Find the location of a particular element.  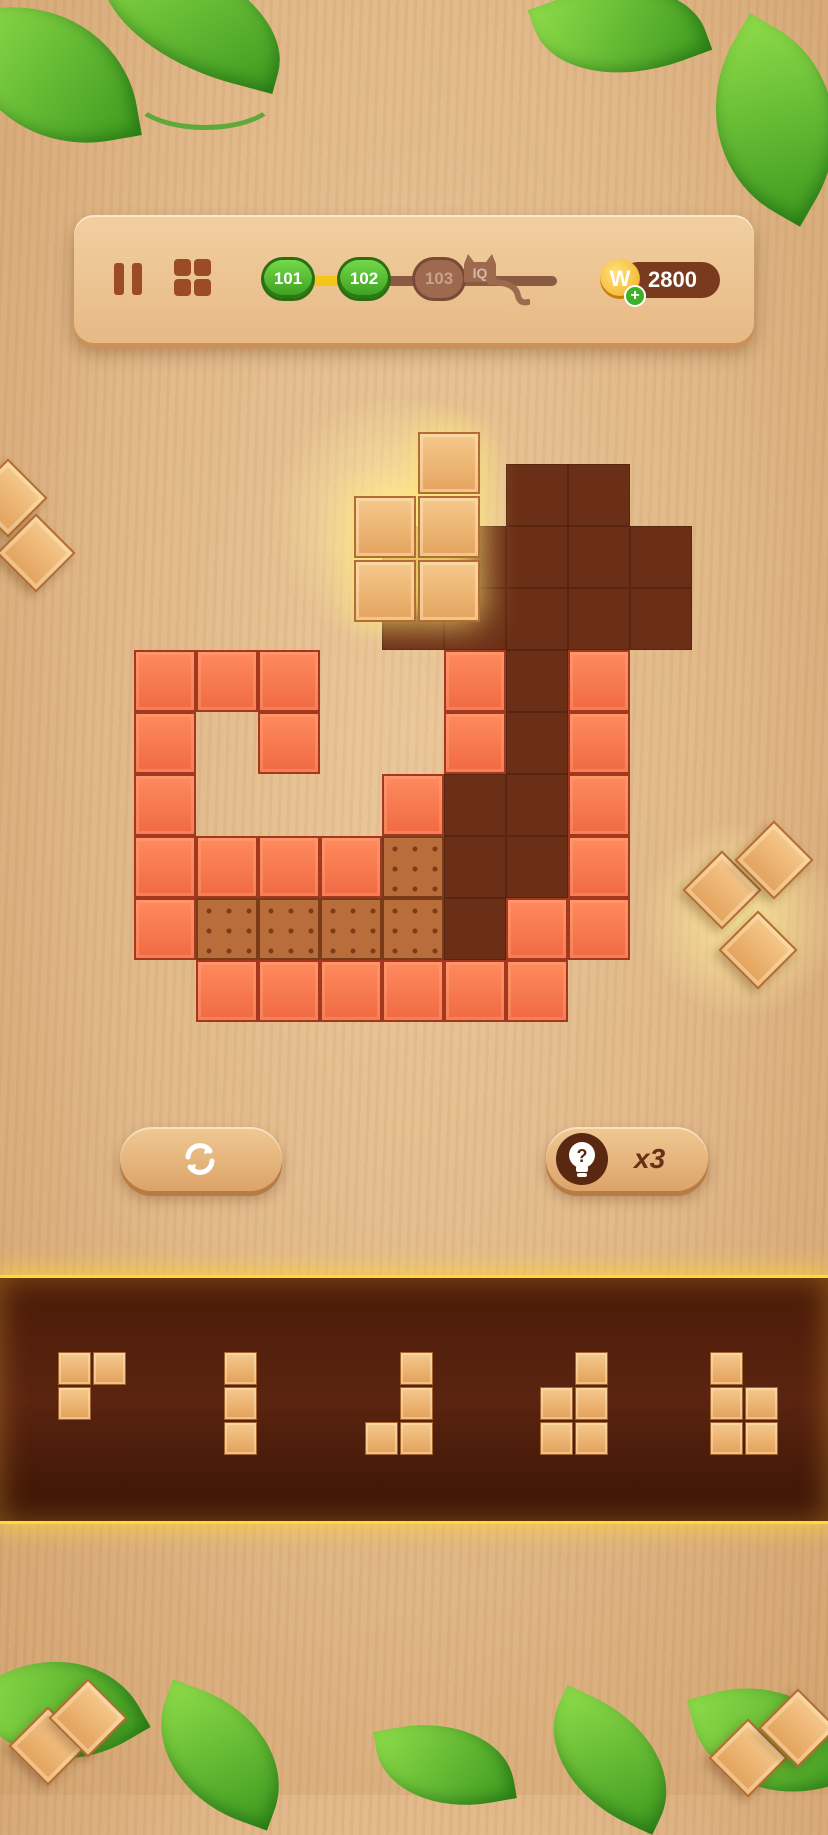

coin-count: 2800 is located at coordinates (672, 279).